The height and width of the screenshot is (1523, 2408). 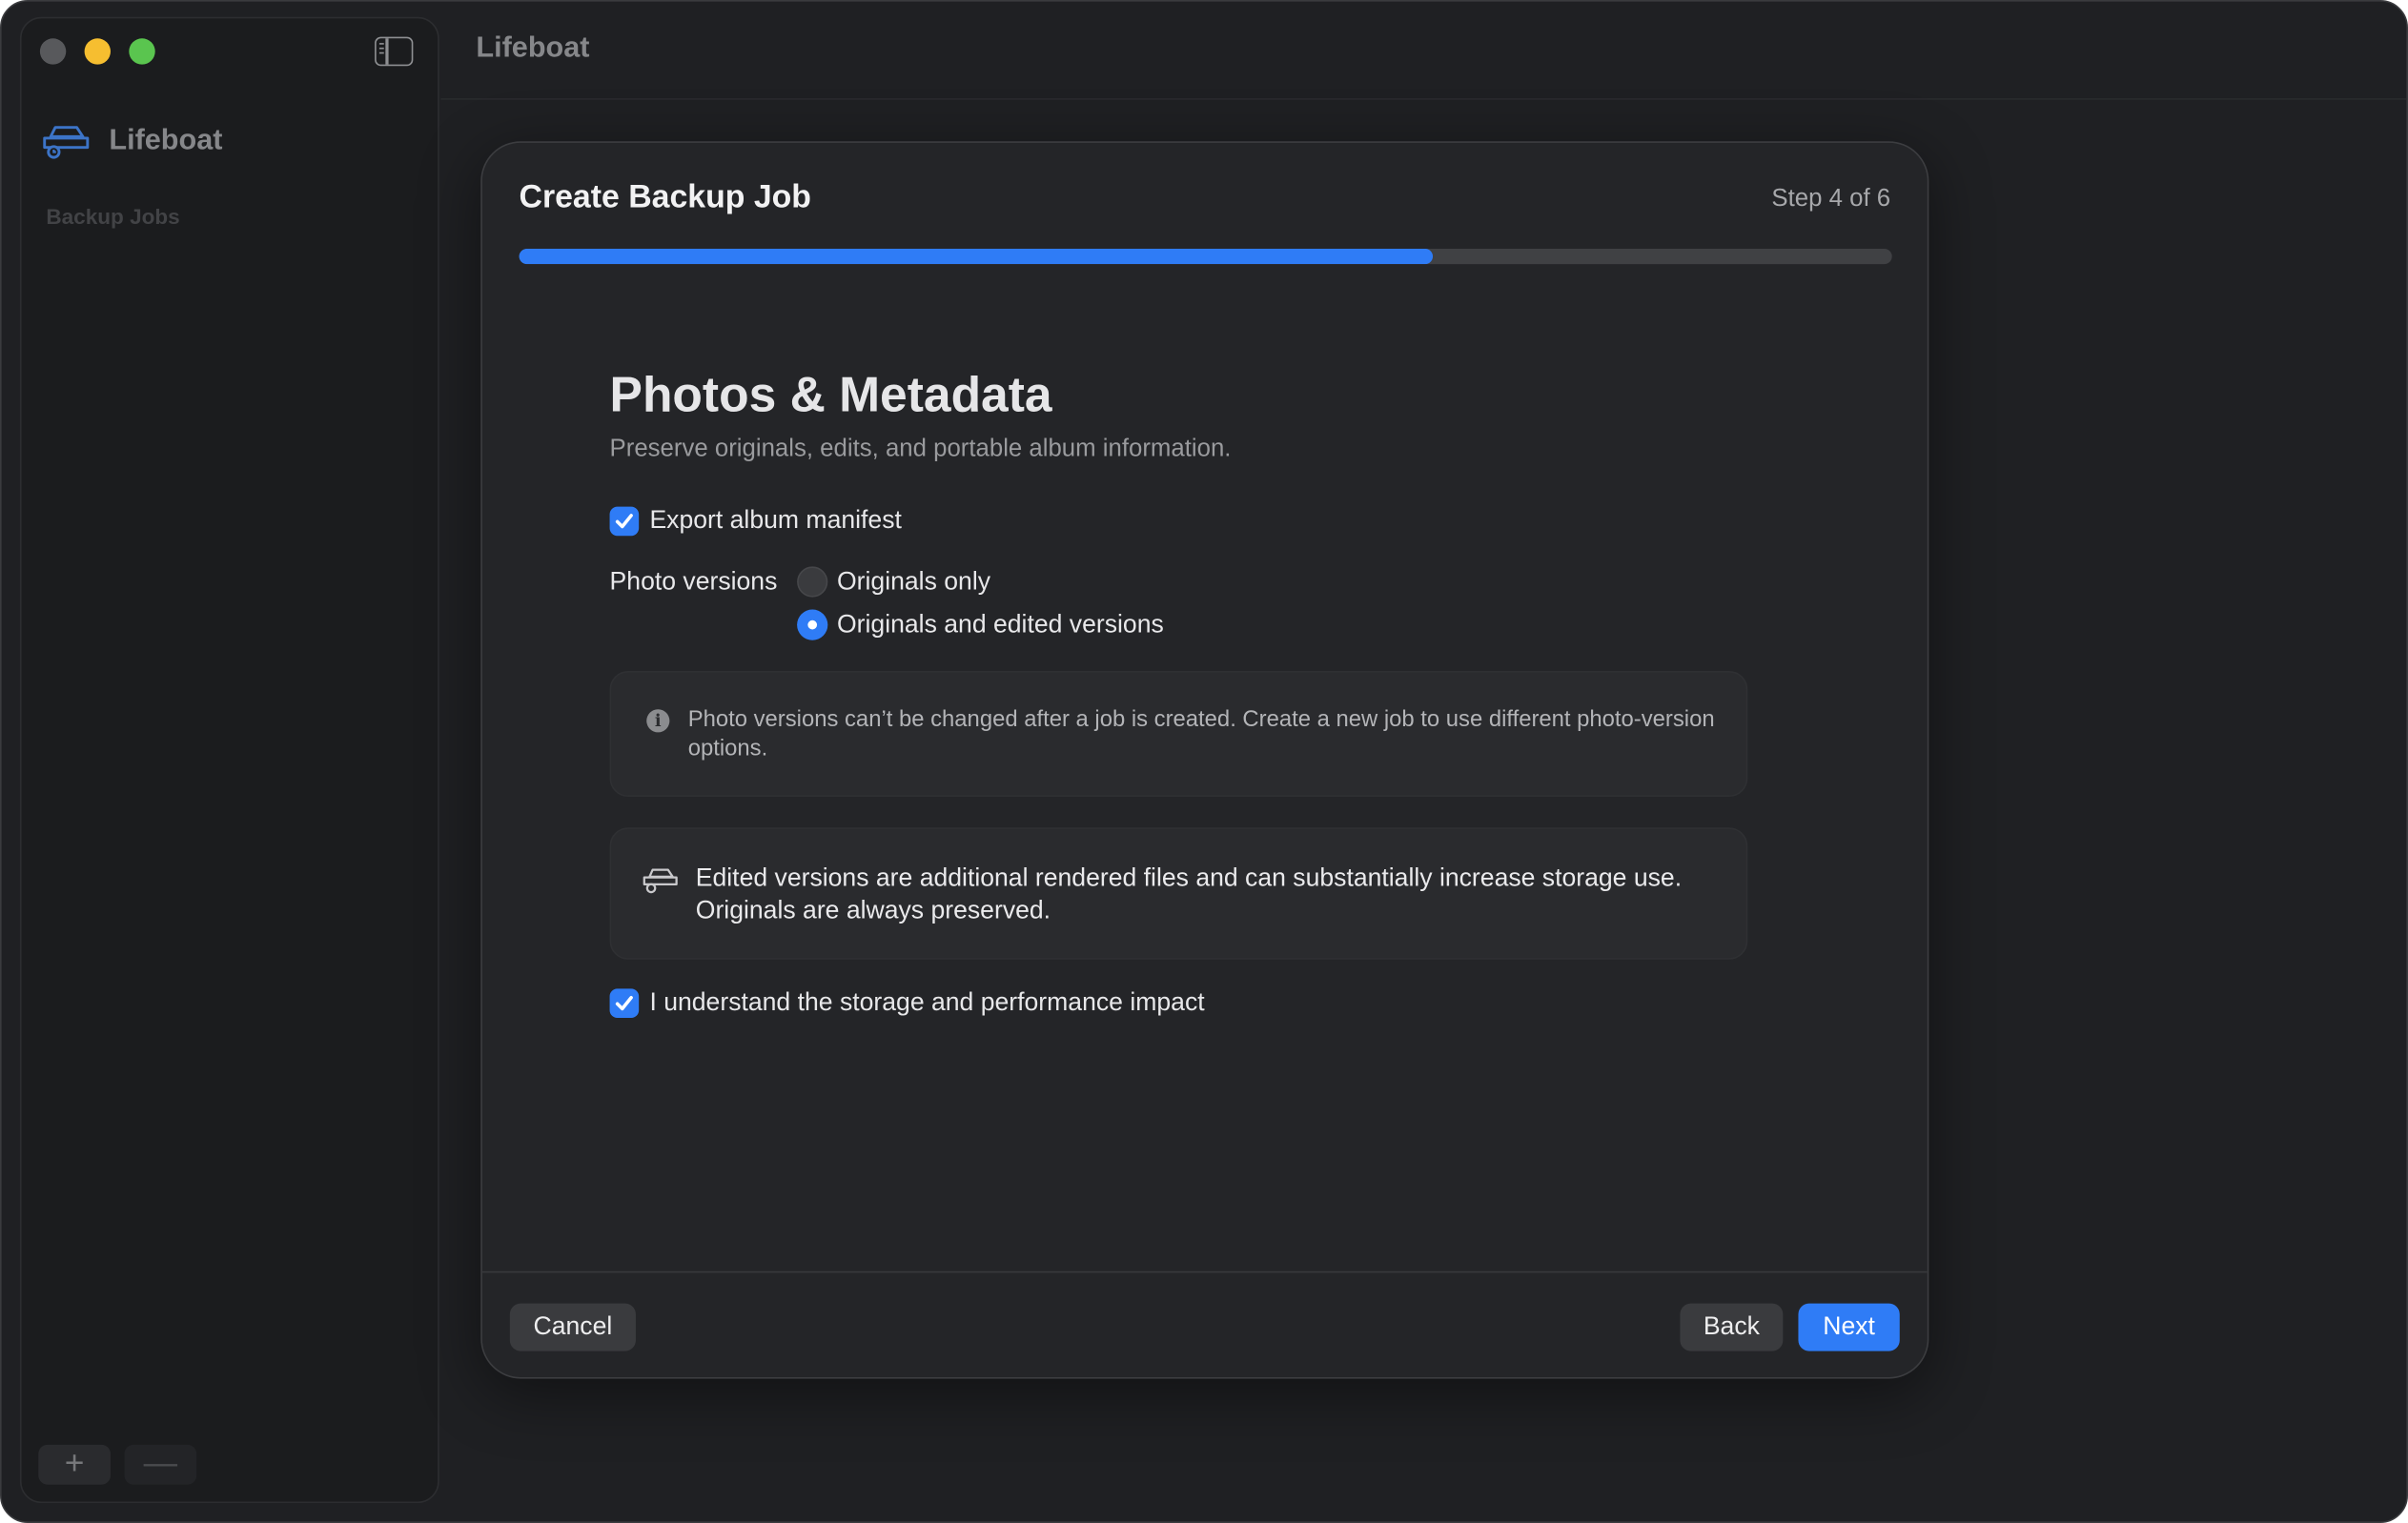 What do you see at coordinates (830, 394) in the screenshot?
I see `section-title: Photos & Metadata` at bounding box center [830, 394].